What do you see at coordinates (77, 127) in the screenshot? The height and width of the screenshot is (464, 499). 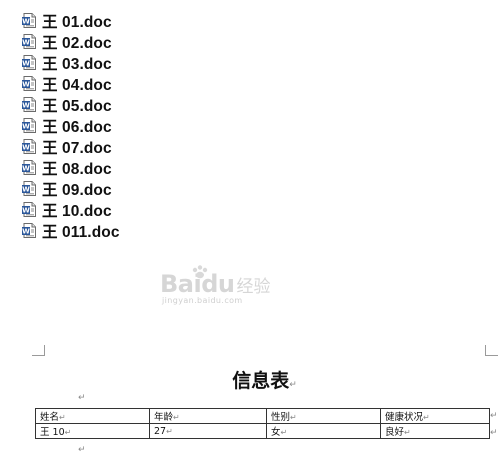 I see `file-name: 王 06.doc` at bounding box center [77, 127].